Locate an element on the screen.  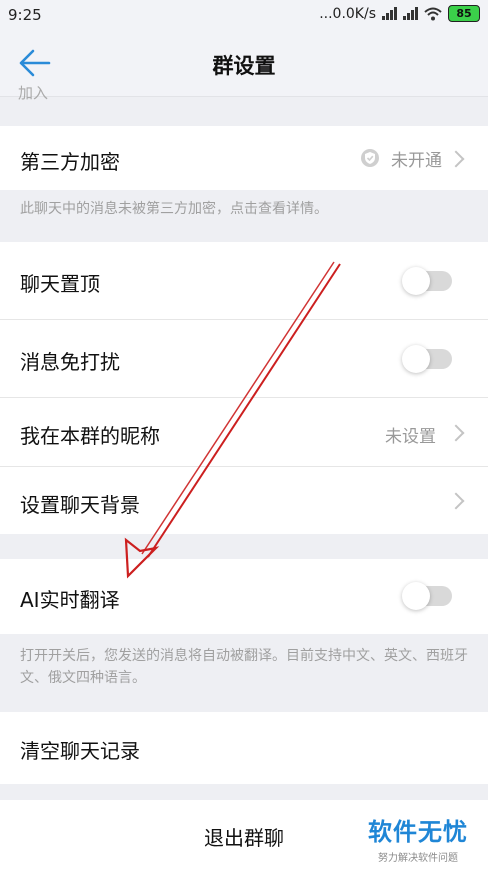
watermark-sub: 努力解决软件问题 is located at coordinates (418, 858).